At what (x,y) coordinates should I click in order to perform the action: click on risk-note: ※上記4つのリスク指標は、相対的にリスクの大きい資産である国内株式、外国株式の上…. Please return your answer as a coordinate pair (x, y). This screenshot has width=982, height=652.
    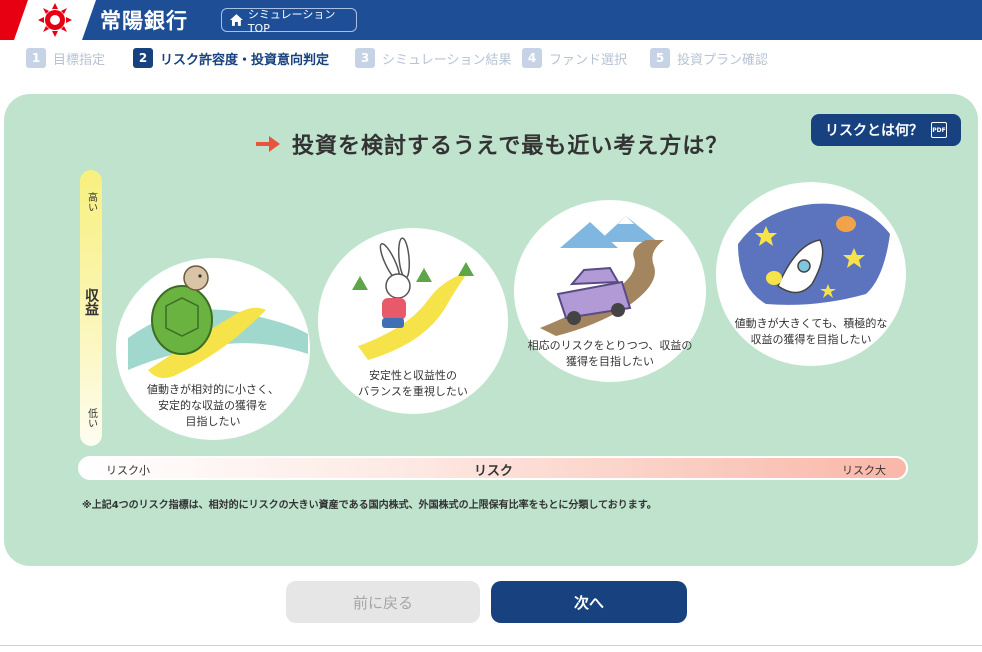
    Looking at the image, I should click on (369, 505).